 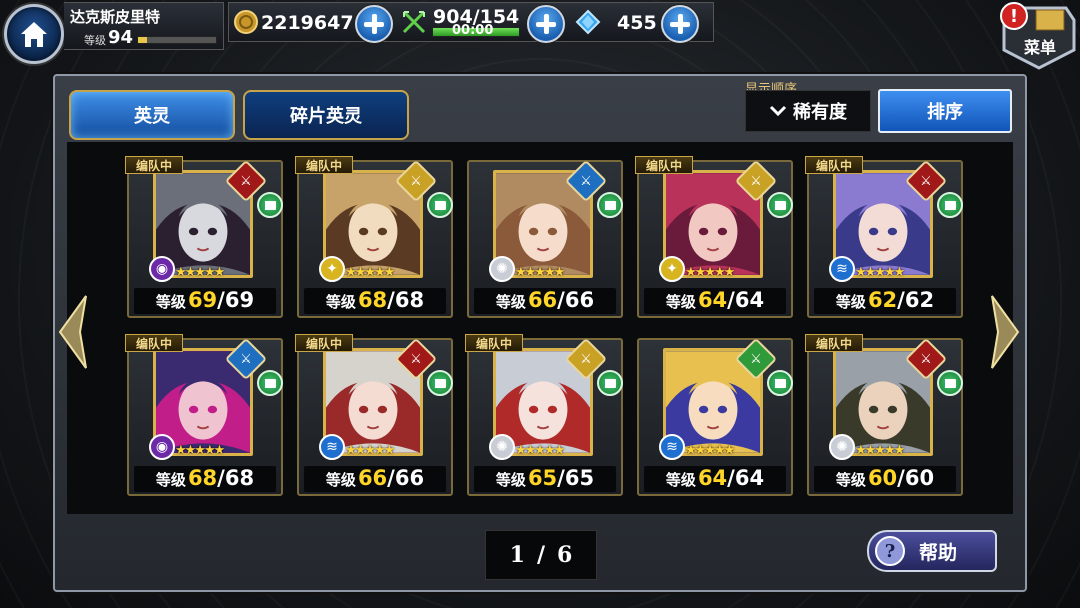 What do you see at coordinates (500, 32) in the screenshot?
I see `top-hud: 达克斯皮里特 等级 94 2219647 904/154 455 00:00` at bounding box center [500, 32].